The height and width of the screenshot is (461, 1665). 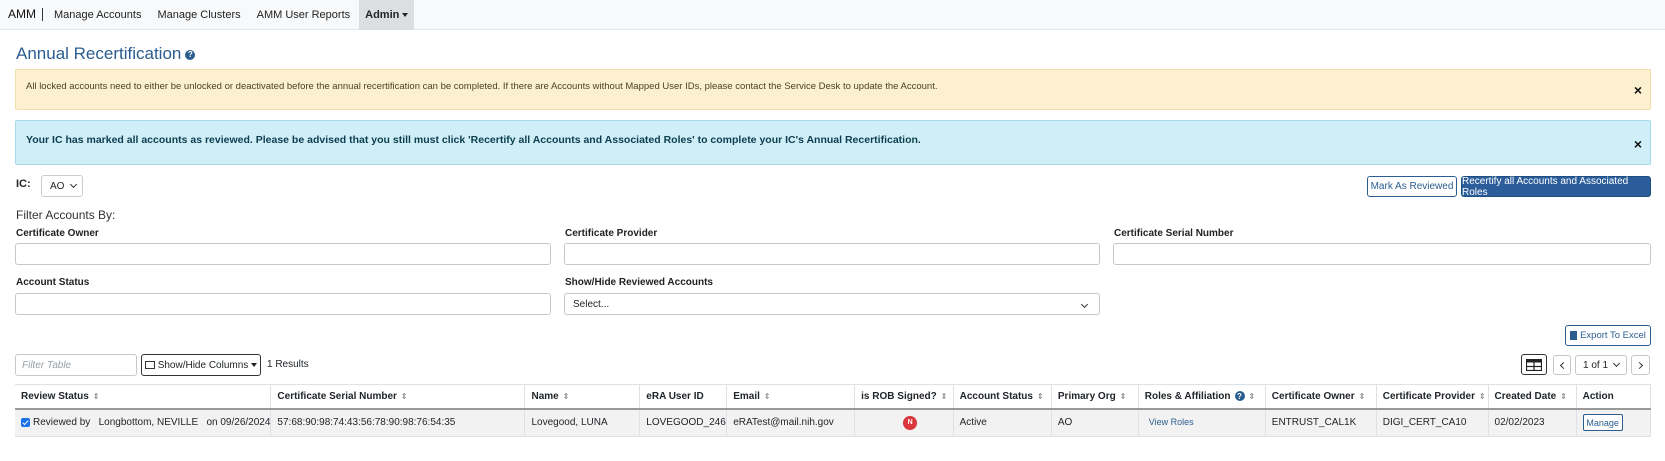 What do you see at coordinates (1614, 397) in the screenshot?
I see `col-action: Action` at bounding box center [1614, 397].